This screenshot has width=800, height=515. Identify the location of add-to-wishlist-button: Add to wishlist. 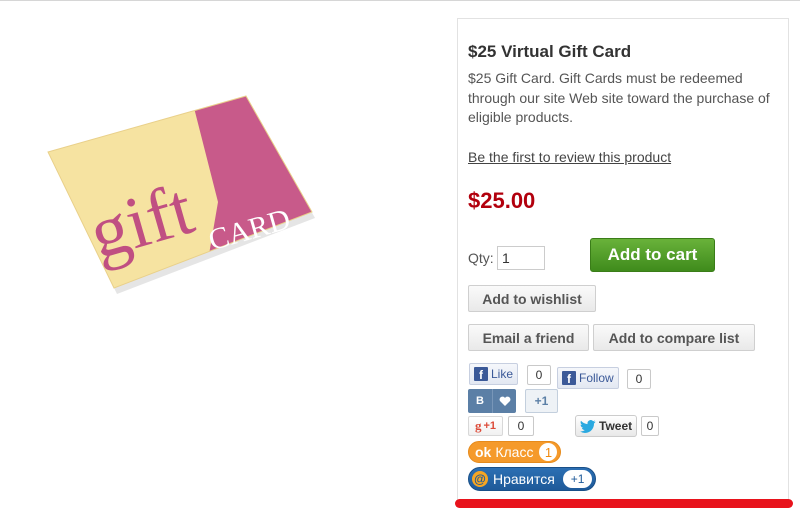
(532, 298).